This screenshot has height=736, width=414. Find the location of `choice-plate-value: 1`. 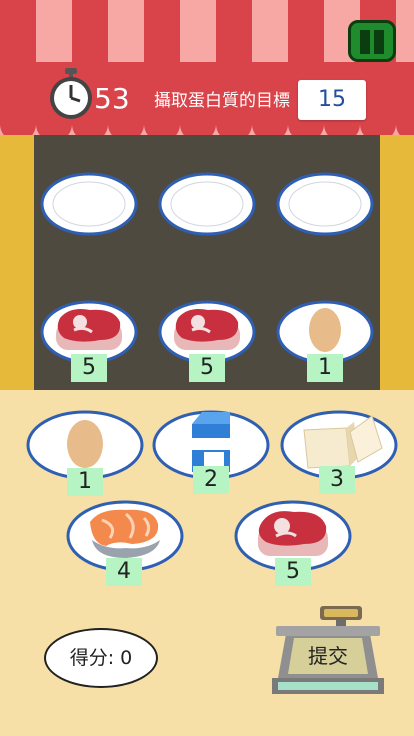

choice-plate-value: 1 is located at coordinates (85, 482).